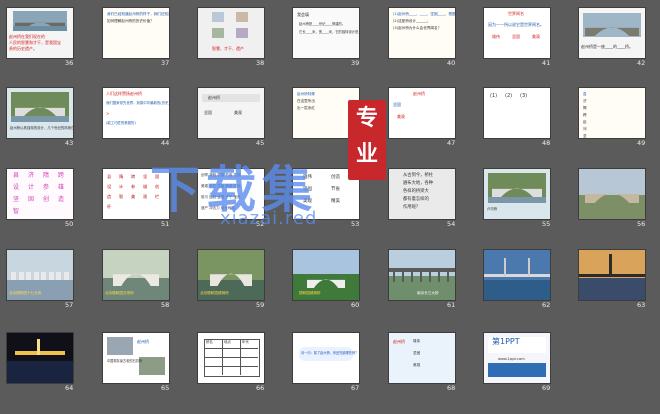  Describe the element at coordinates (418, 175) in the screenshot. I see `slide-text: 从古到今，桥柱` at that location.